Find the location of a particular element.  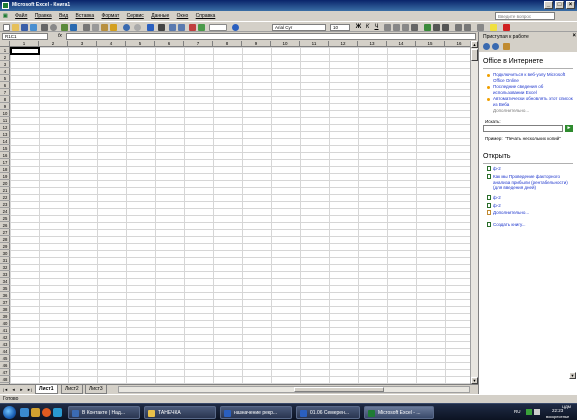

row-header: 16 is located at coordinates (5, 155).